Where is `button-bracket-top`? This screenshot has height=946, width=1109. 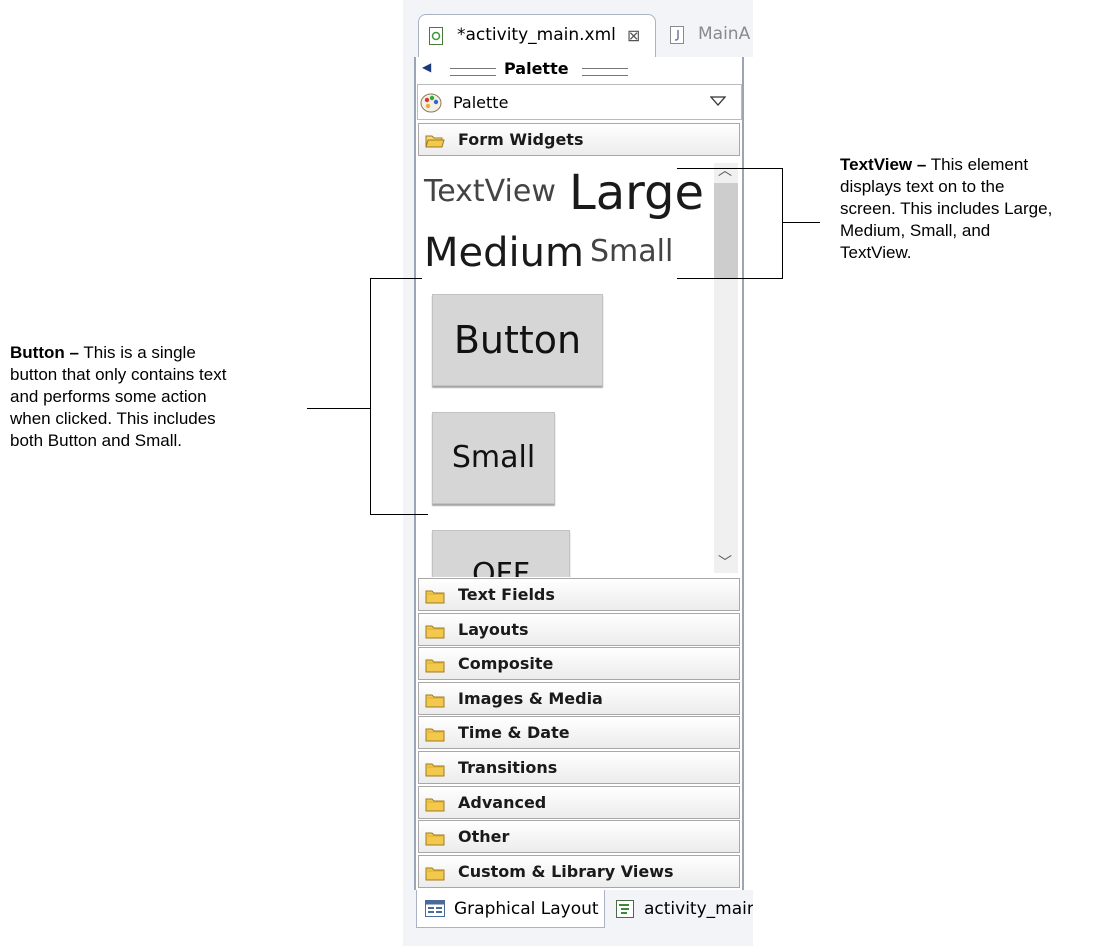
button-bracket-top is located at coordinates (396, 278).